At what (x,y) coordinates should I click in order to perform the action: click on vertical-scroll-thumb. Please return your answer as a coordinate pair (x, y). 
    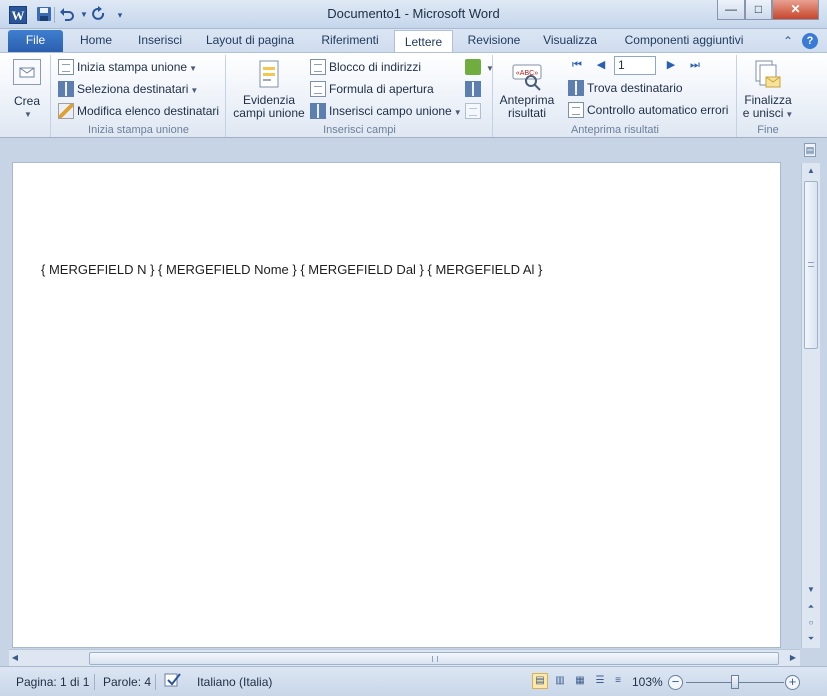
    Looking at the image, I should click on (811, 265).